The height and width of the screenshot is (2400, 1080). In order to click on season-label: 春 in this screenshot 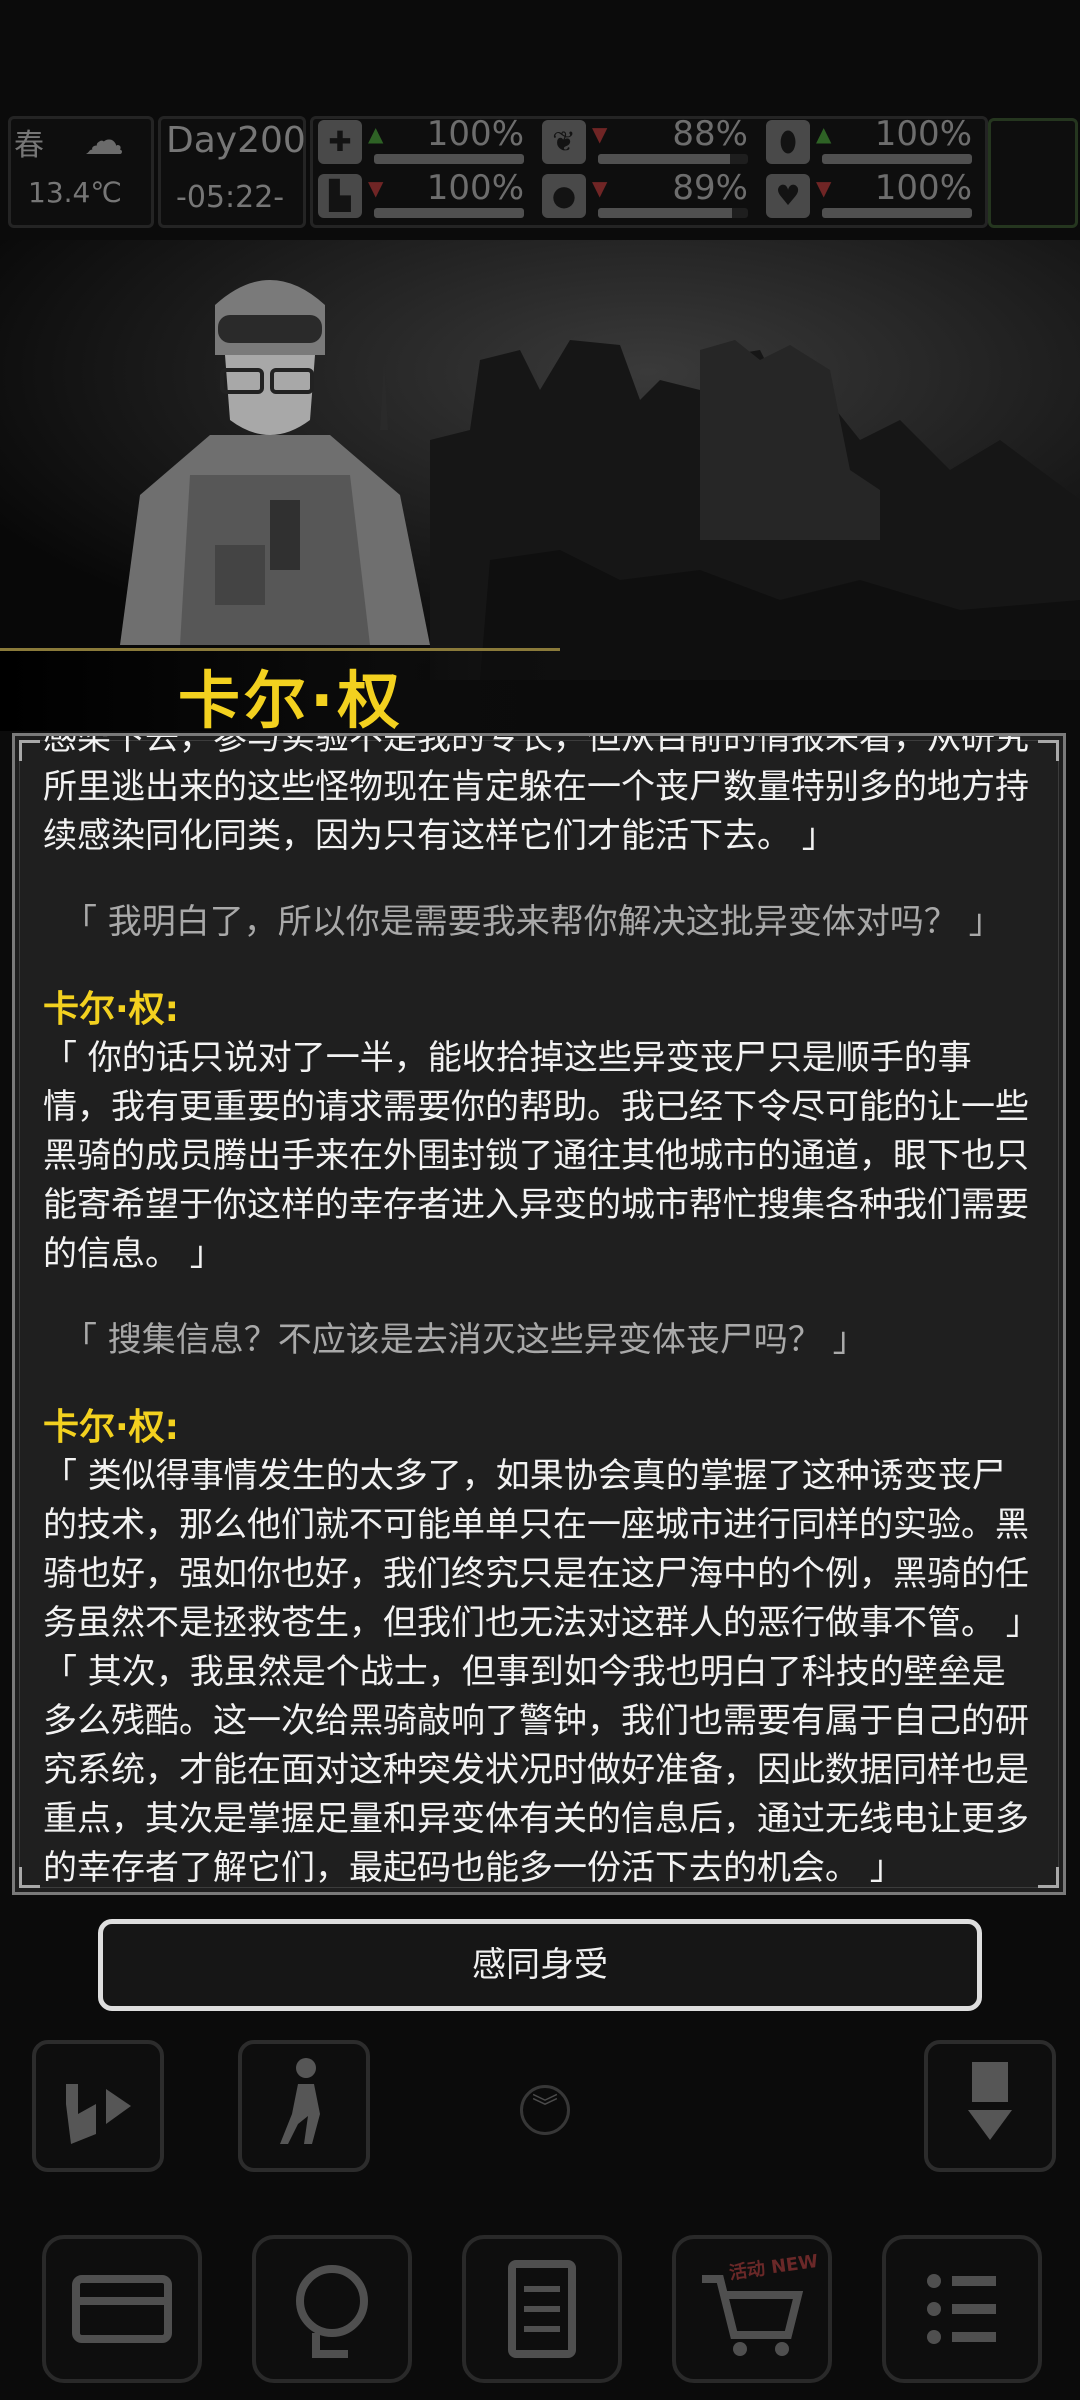, I will do `click(29, 145)`.